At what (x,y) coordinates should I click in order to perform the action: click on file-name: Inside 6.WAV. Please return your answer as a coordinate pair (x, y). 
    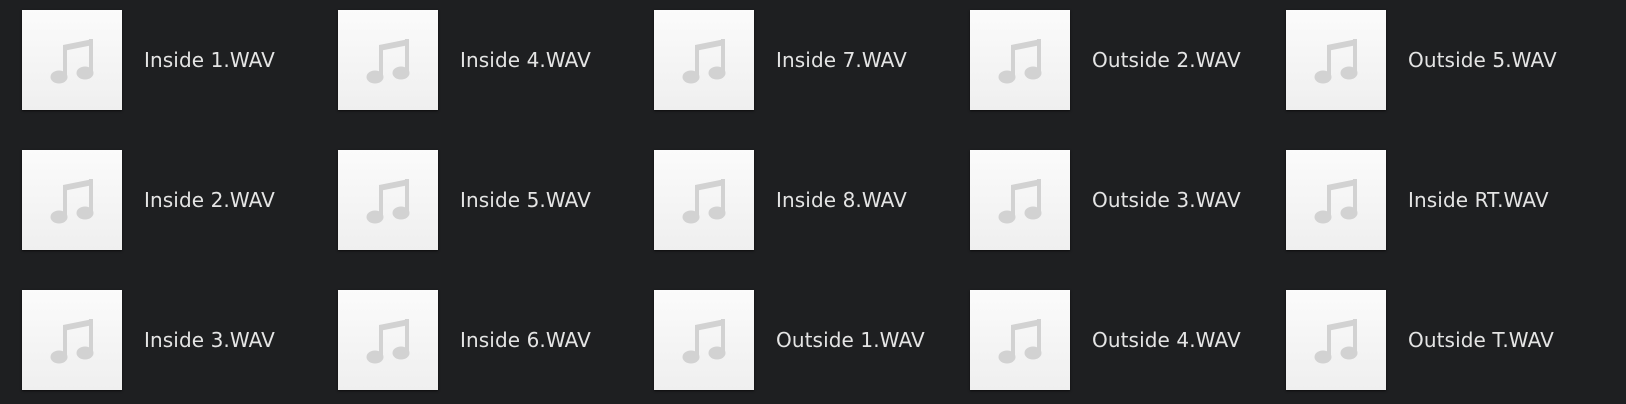
    Looking at the image, I should click on (525, 340).